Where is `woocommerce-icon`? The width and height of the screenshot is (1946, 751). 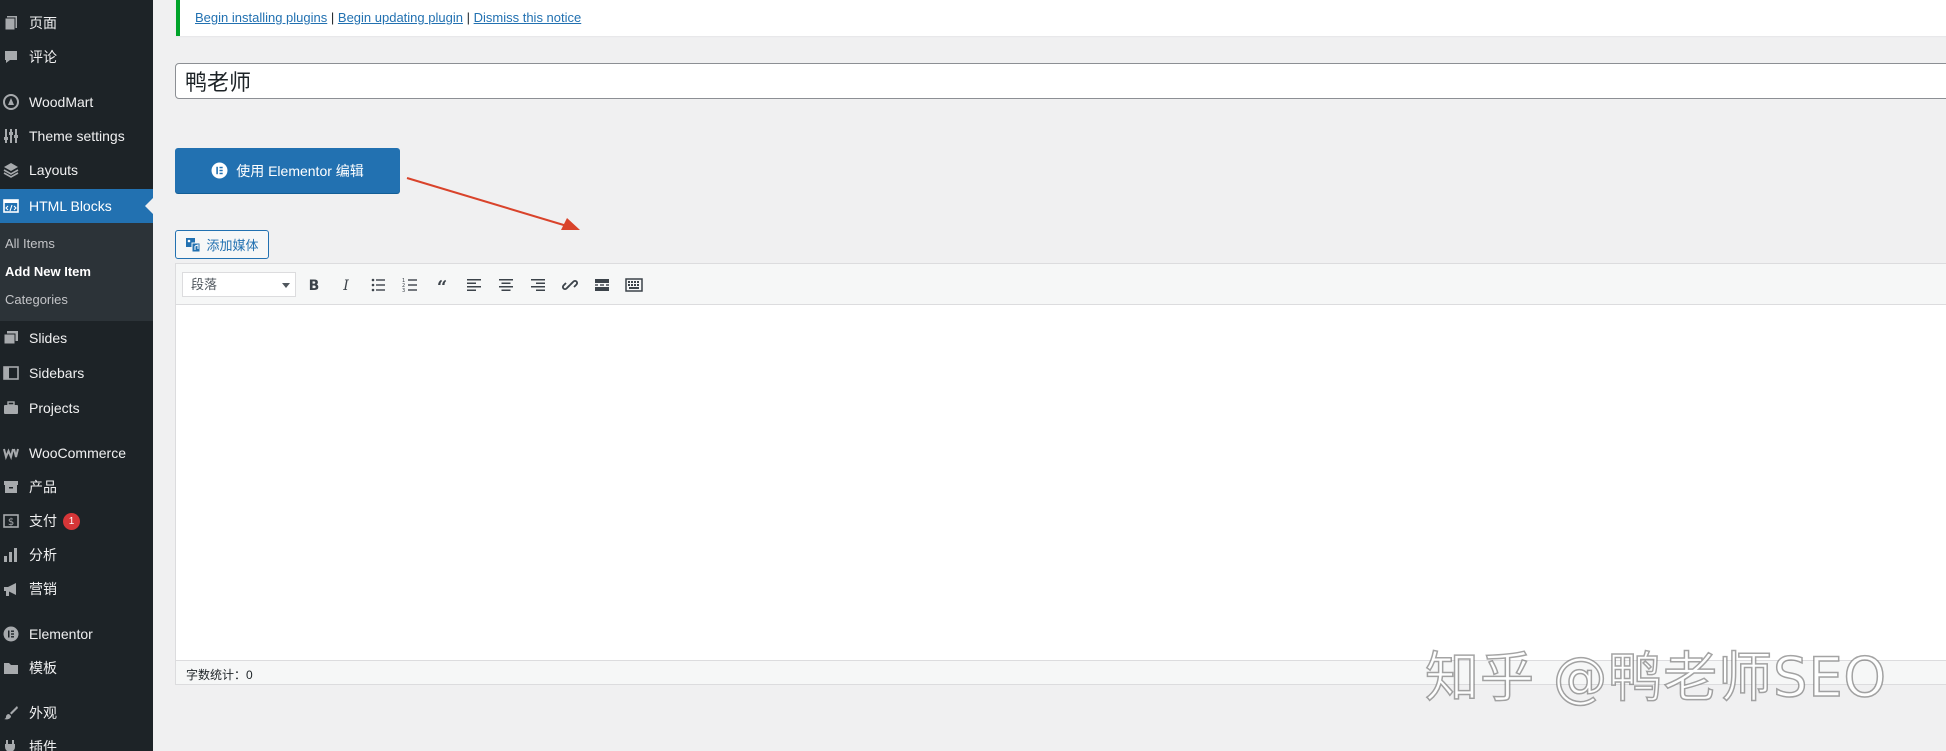
woocommerce-icon is located at coordinates (11, 453).